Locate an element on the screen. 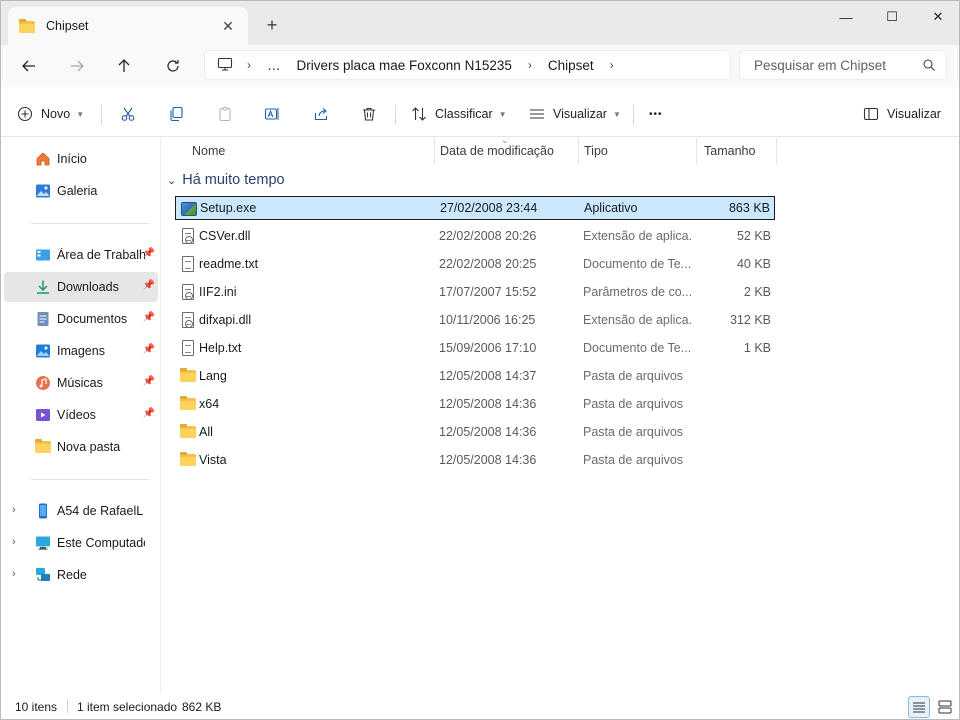 The image size is (960, 720). details-pane-button: Visualizar is located at coordinates (902, 114).